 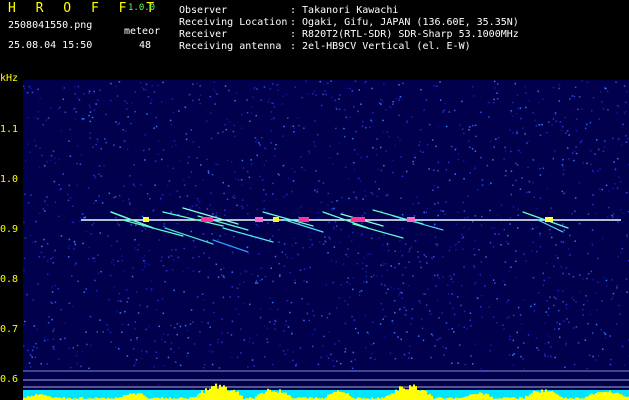 What do you see at coordinates (145, 45) in the screenshot?
I see `meteor-count-value: 48` at bounding box center [145, 45].